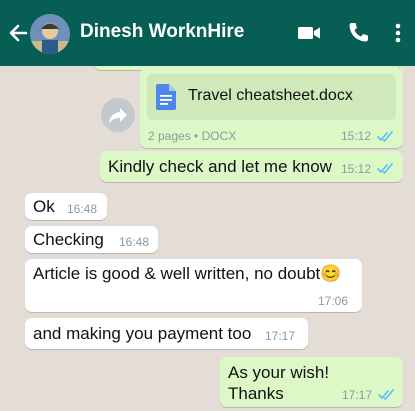  I want to click on contact-name: Dinesh WorknHire, so click(162, 32).